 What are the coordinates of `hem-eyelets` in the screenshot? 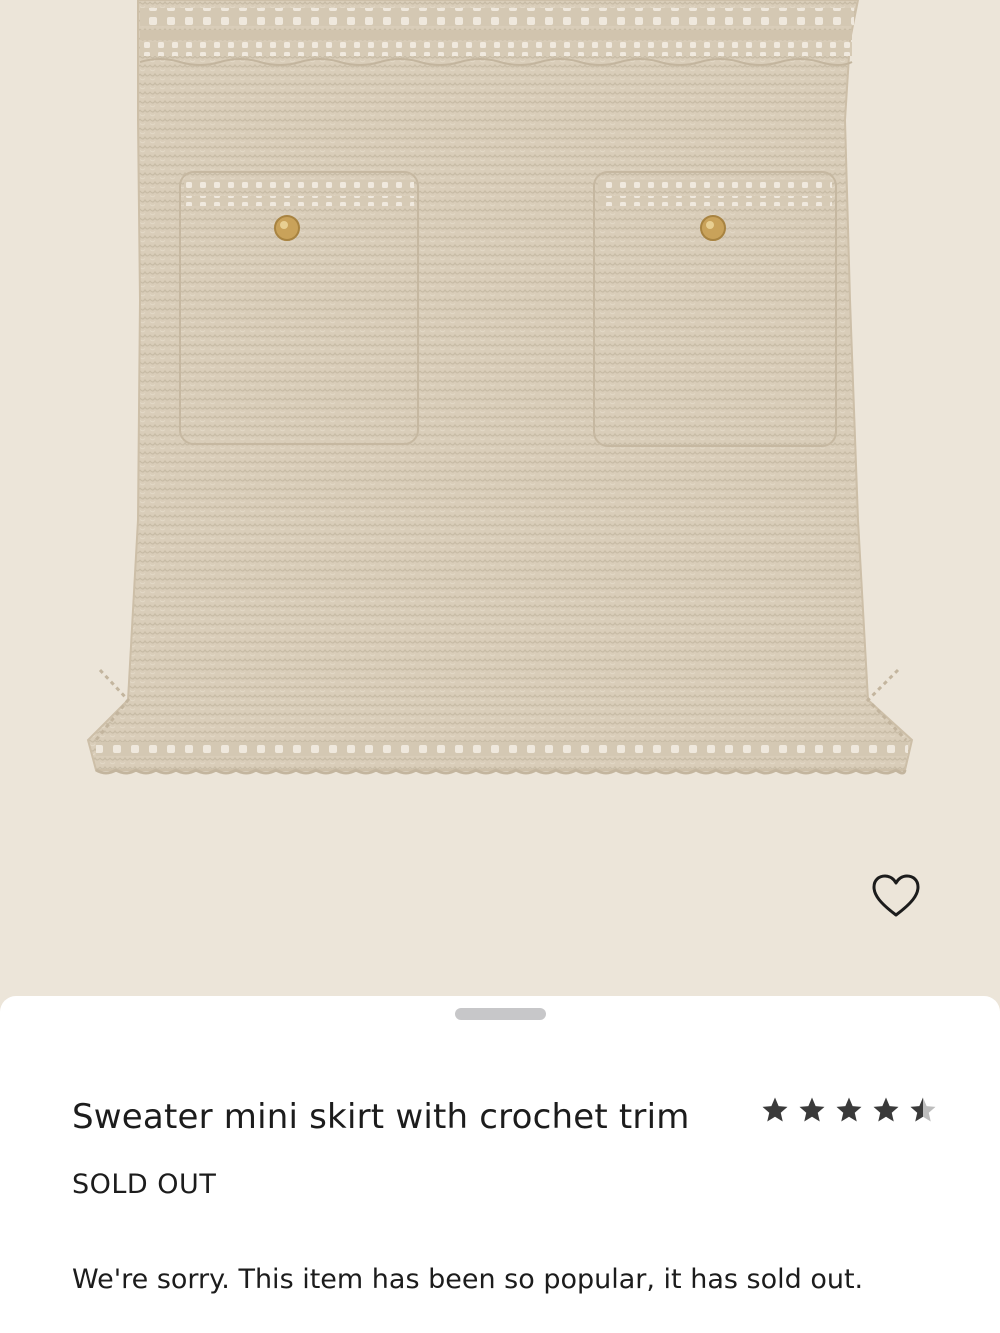 It's located at (502, 749).